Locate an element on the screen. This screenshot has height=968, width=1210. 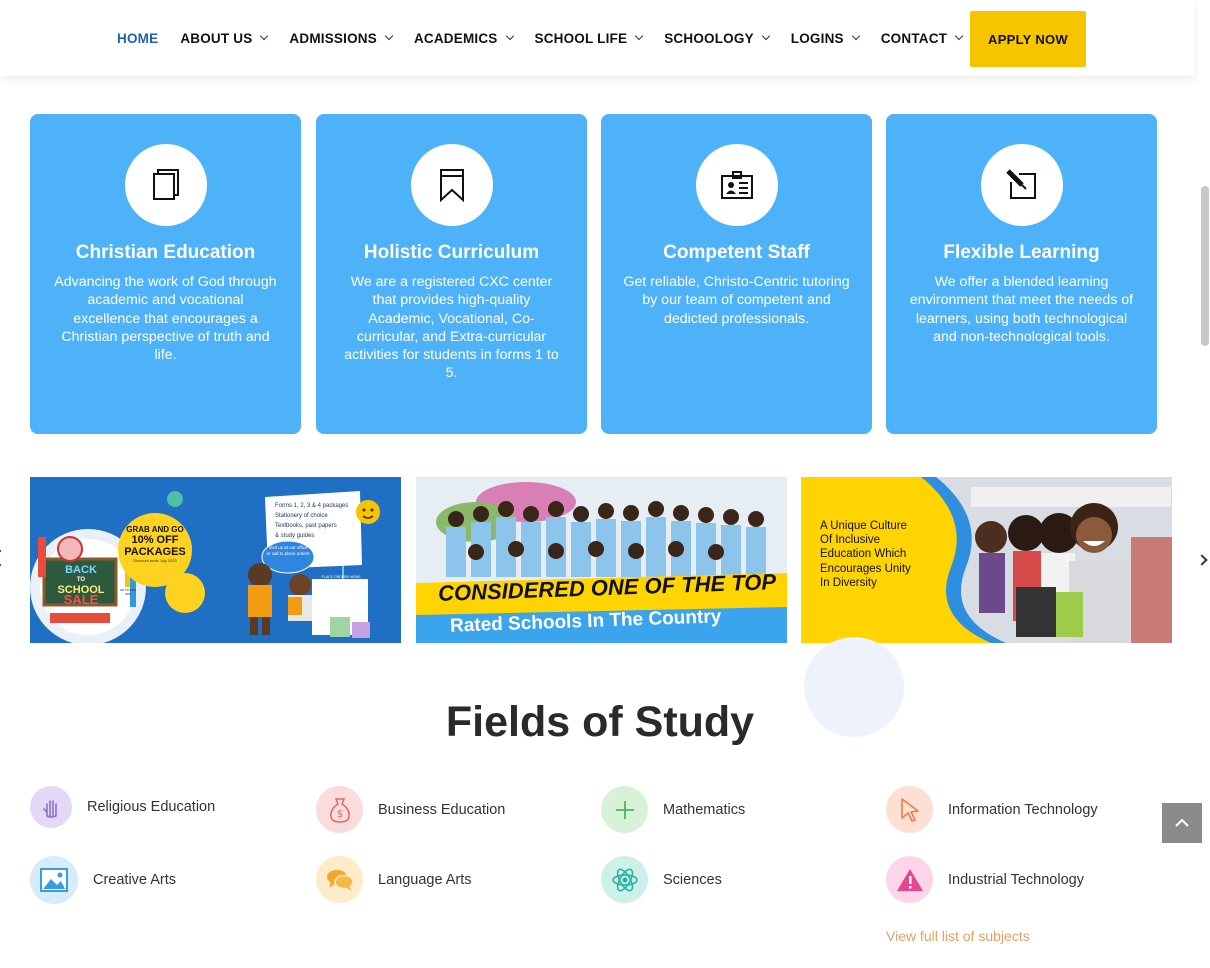
feature-title: Flexible Learning is located at coordinates (1021, 252).